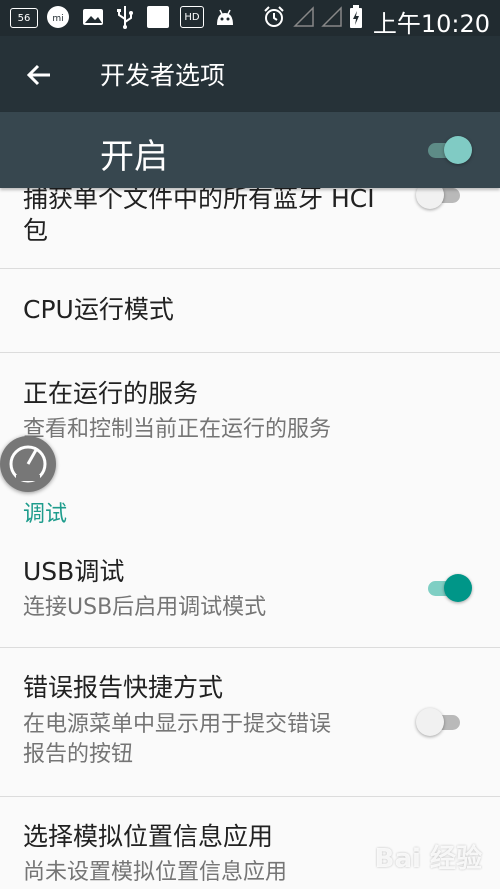 This screenshot has height=889, width=500. I want to click on bugreport-toggle-switch, so click(439, 722).